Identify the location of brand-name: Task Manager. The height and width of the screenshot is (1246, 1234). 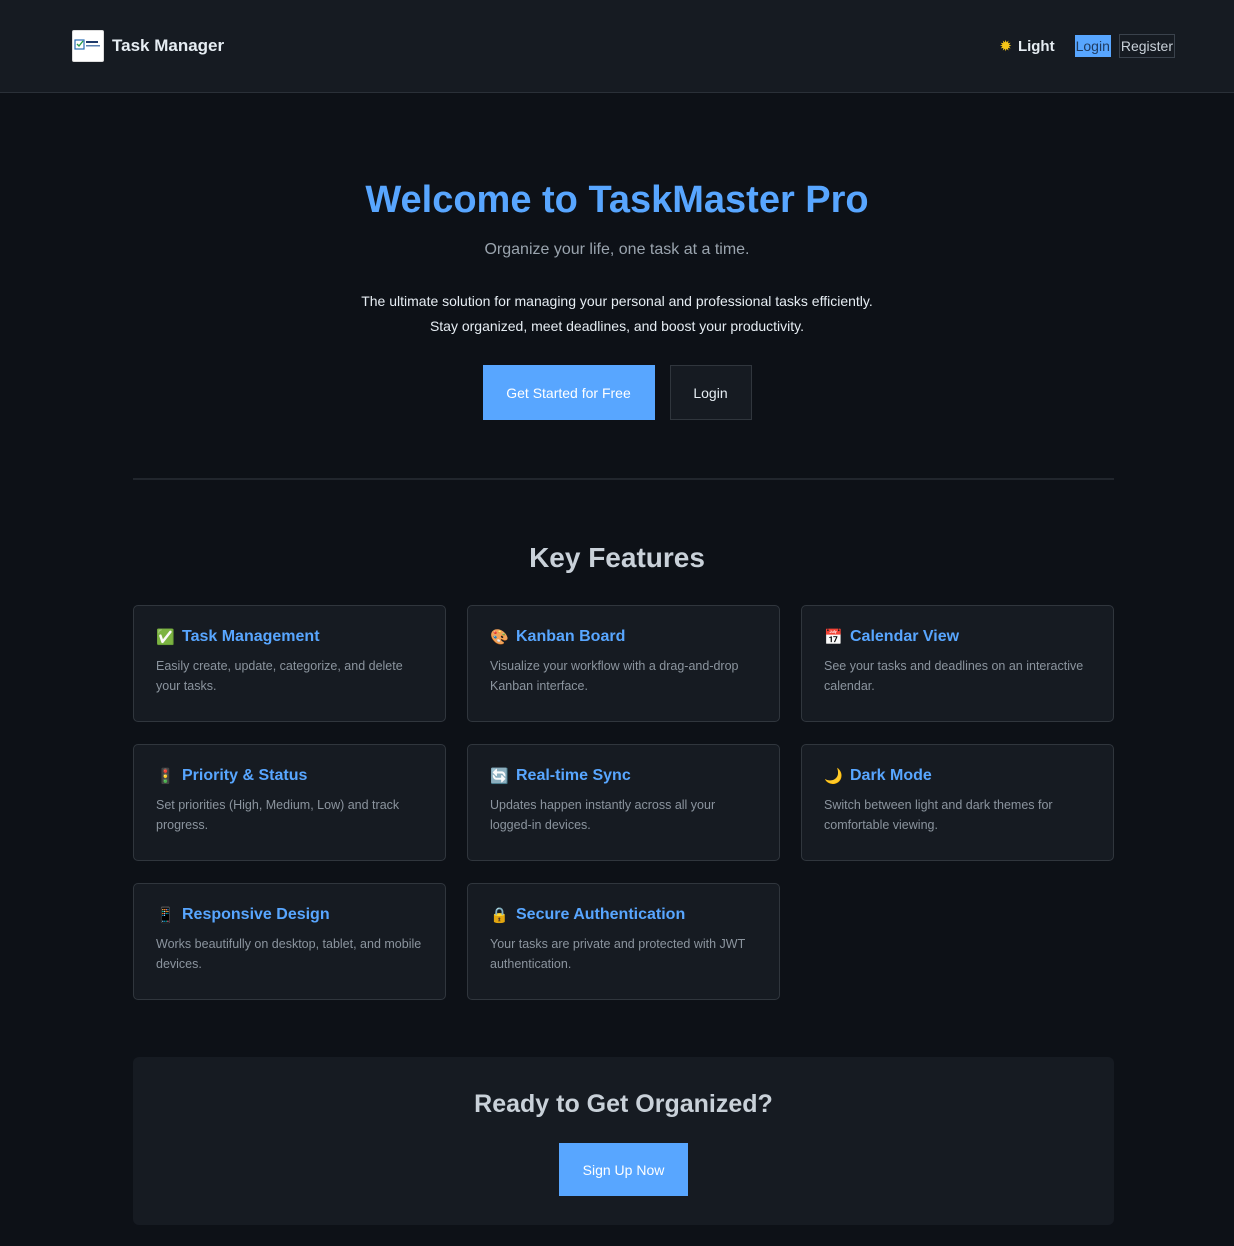
(168, 45).